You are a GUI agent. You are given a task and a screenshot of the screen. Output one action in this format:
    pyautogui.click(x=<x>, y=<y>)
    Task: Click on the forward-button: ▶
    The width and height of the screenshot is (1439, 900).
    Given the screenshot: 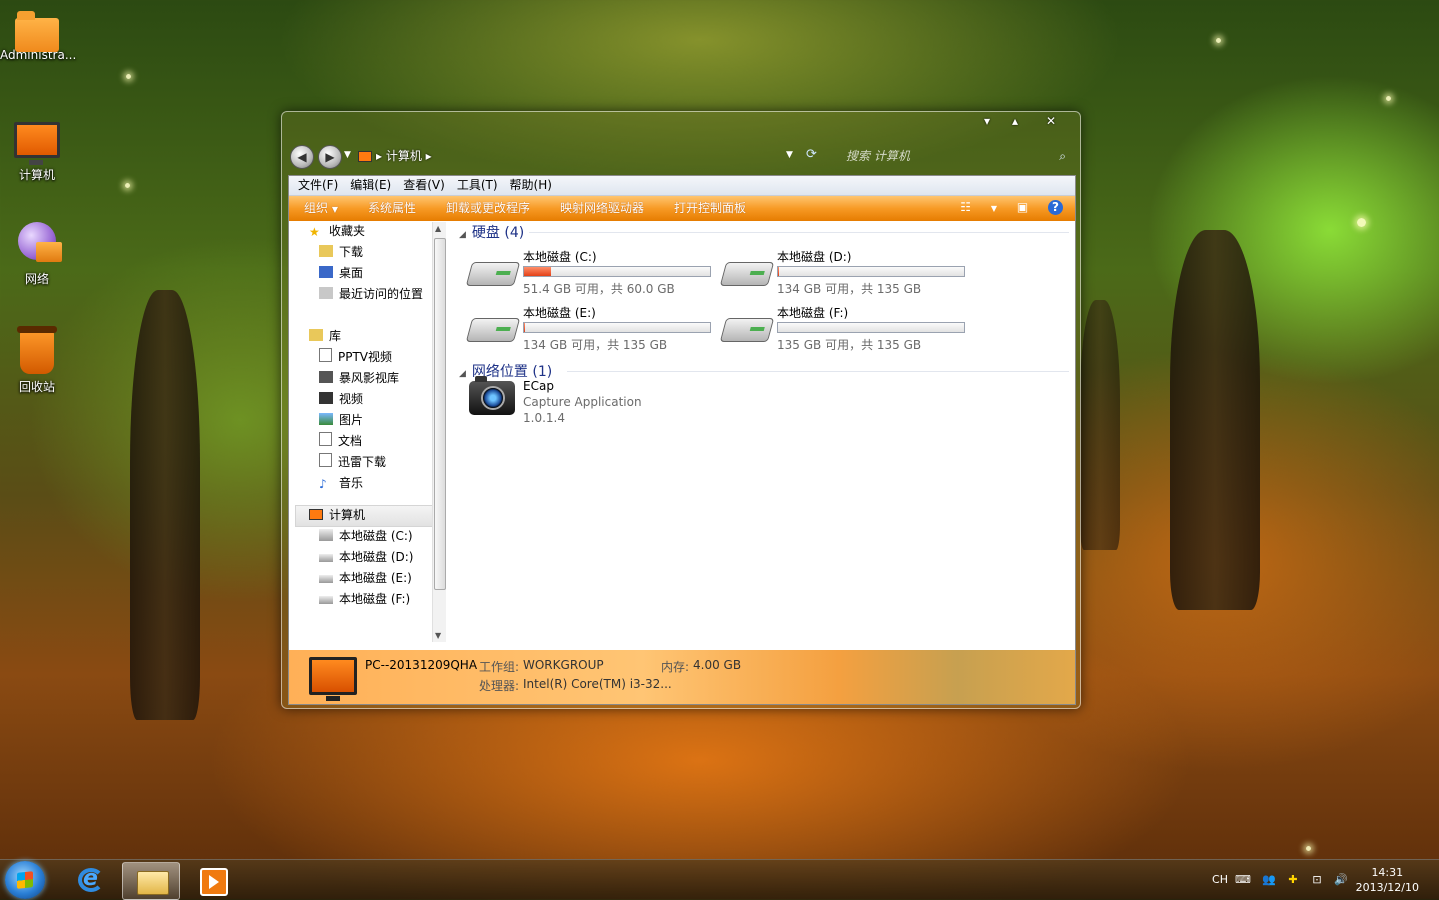 What is the action you would take?
    pyautogui.click(x=330, y=157)
    